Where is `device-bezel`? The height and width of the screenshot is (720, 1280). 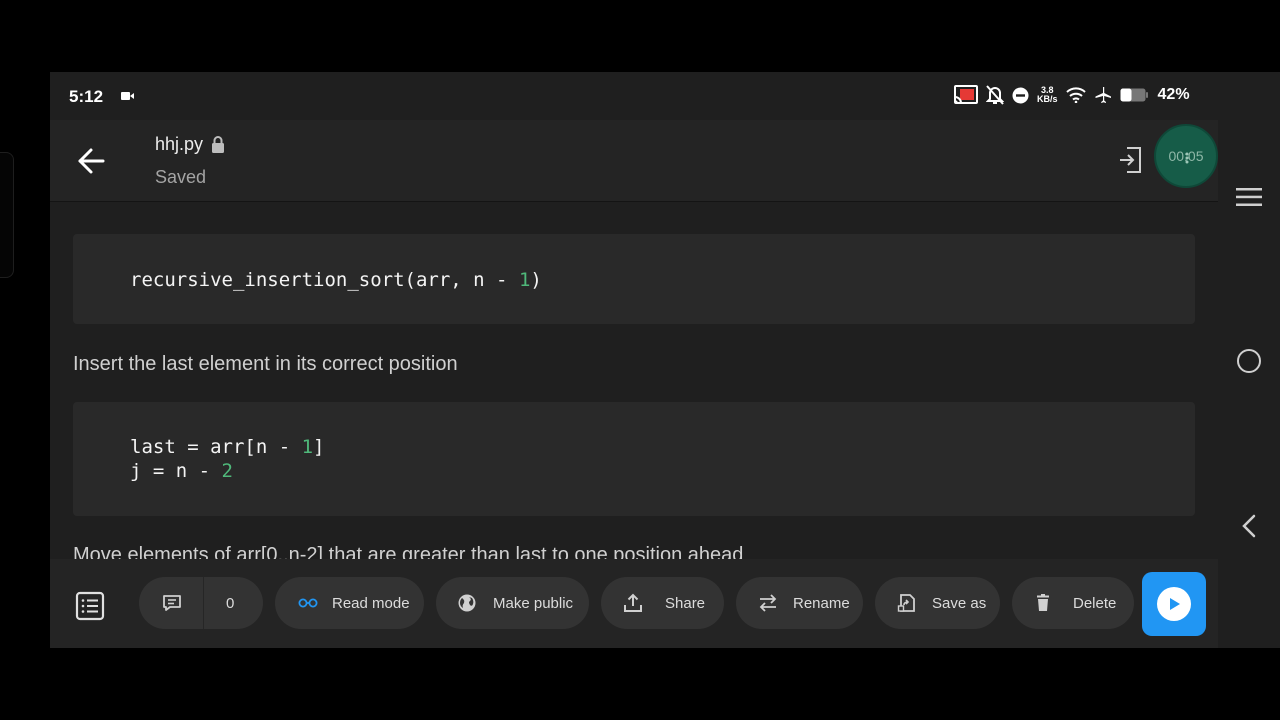 device-bezel is located at coordinates (7, 215).